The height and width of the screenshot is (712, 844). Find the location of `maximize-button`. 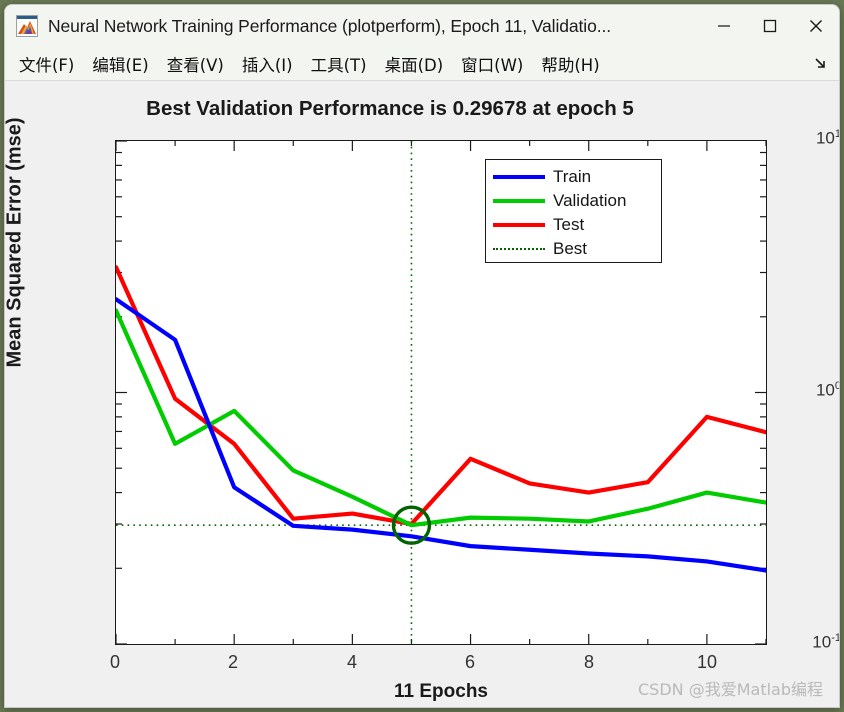

maximize-button is located at coordinates (770, 26).